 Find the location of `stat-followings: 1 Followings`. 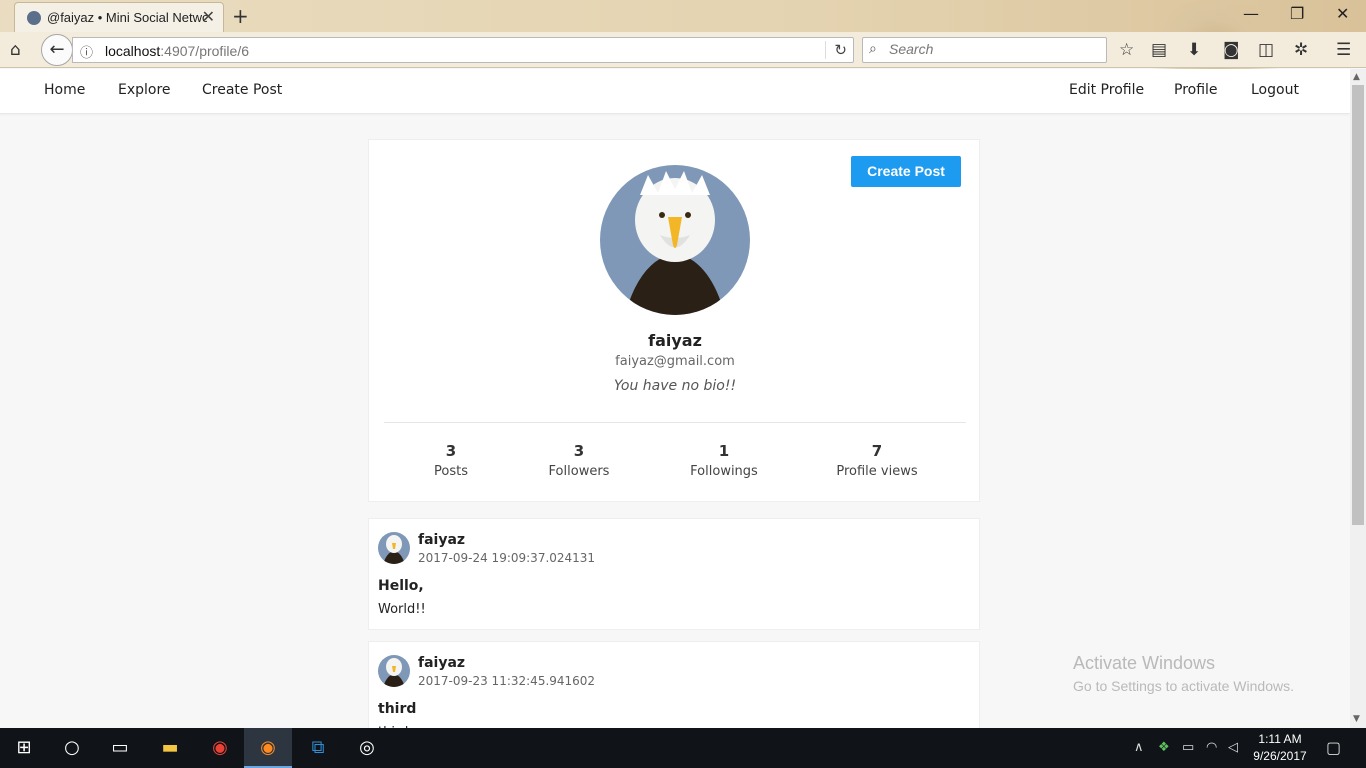

stat-followings: 1 Followings is located at coordinates (724, 460).